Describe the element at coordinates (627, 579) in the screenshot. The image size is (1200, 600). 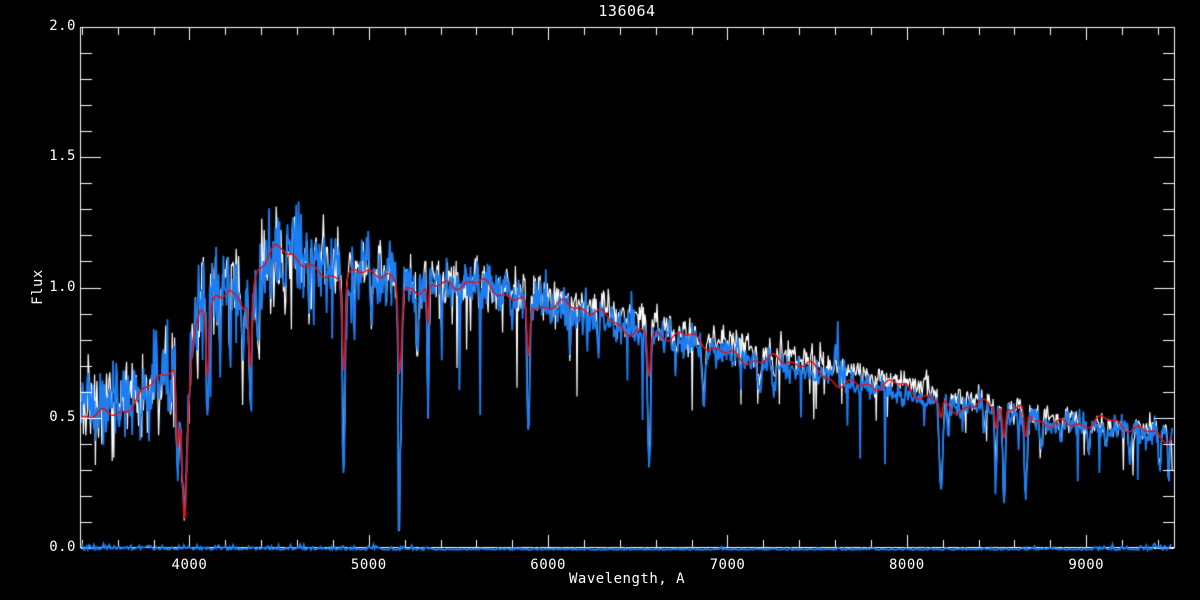
I see `x-axis-label: Wavelength, A` at that location.